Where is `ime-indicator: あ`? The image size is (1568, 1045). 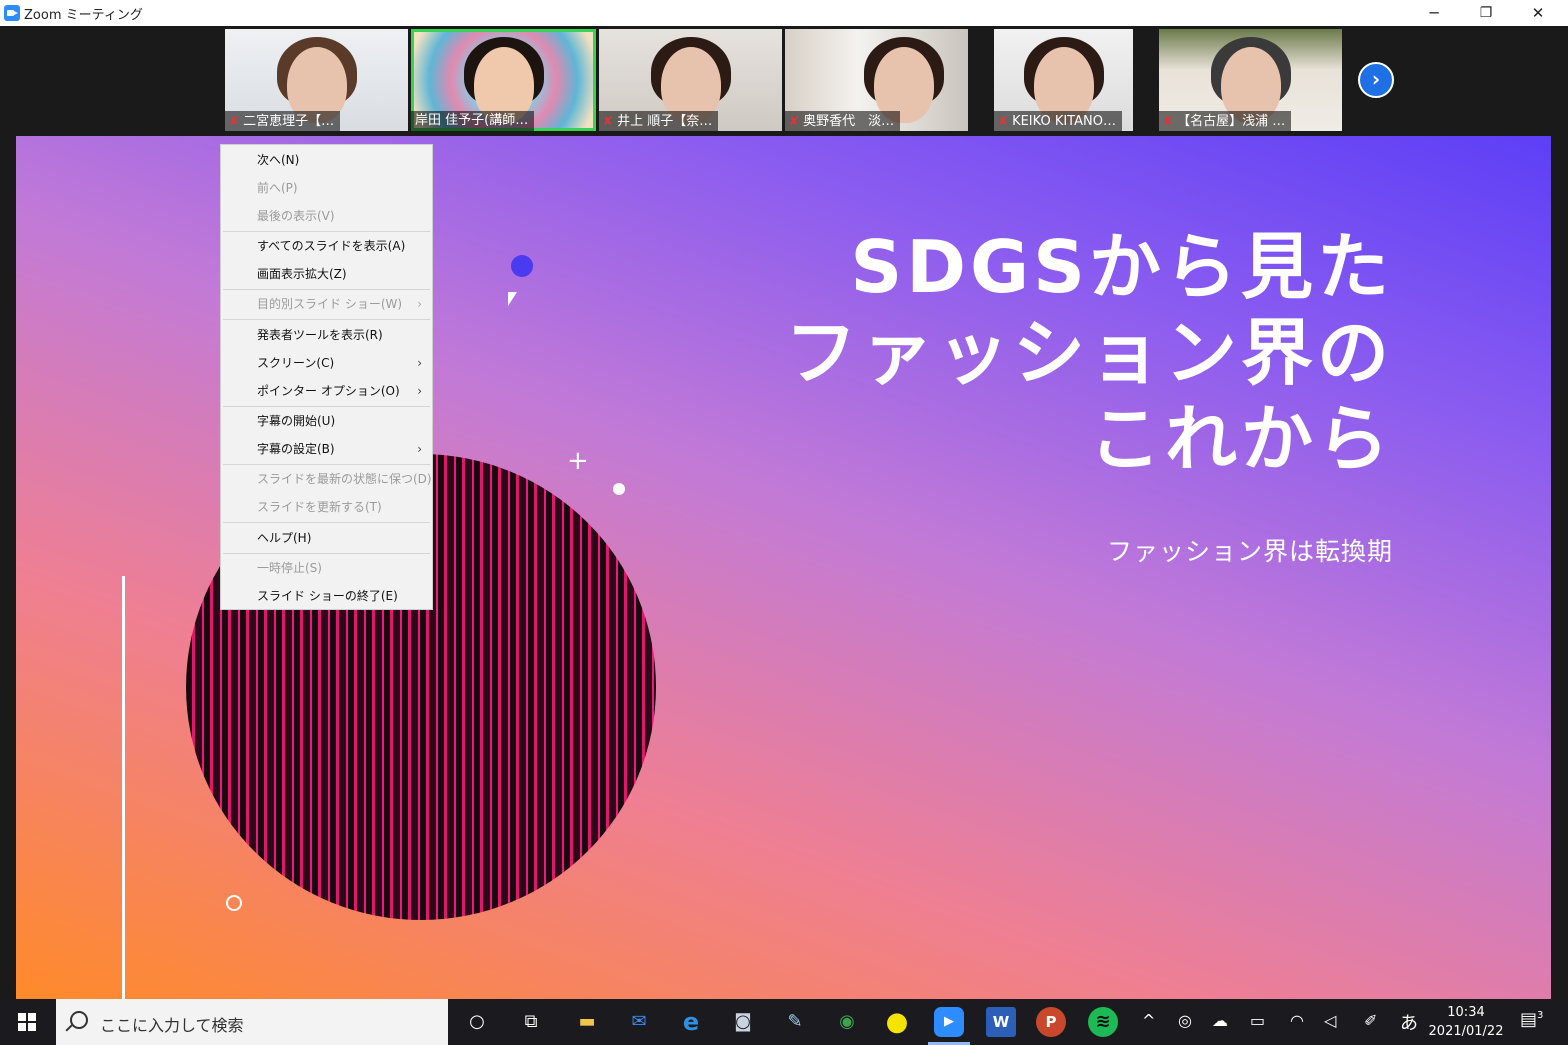 ime-indicator: あ is located at coordinates (1409, 1022).